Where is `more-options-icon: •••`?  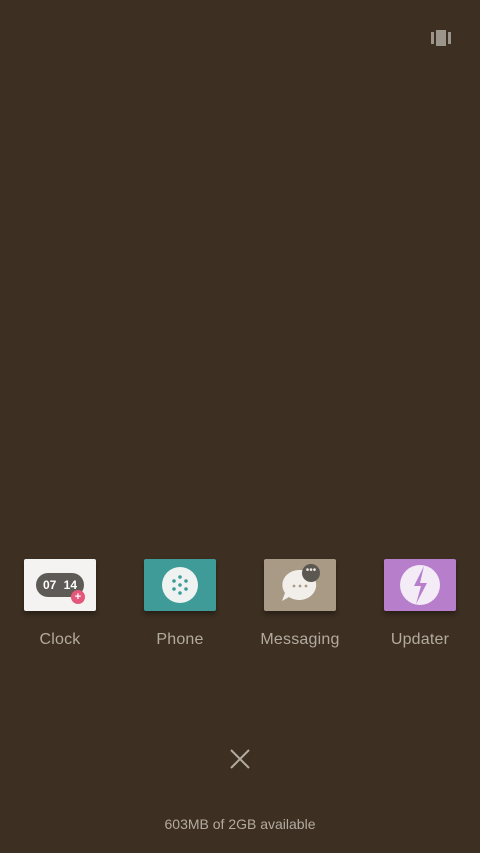
more-options-icon: ••• is located at coordinates (311, 573).